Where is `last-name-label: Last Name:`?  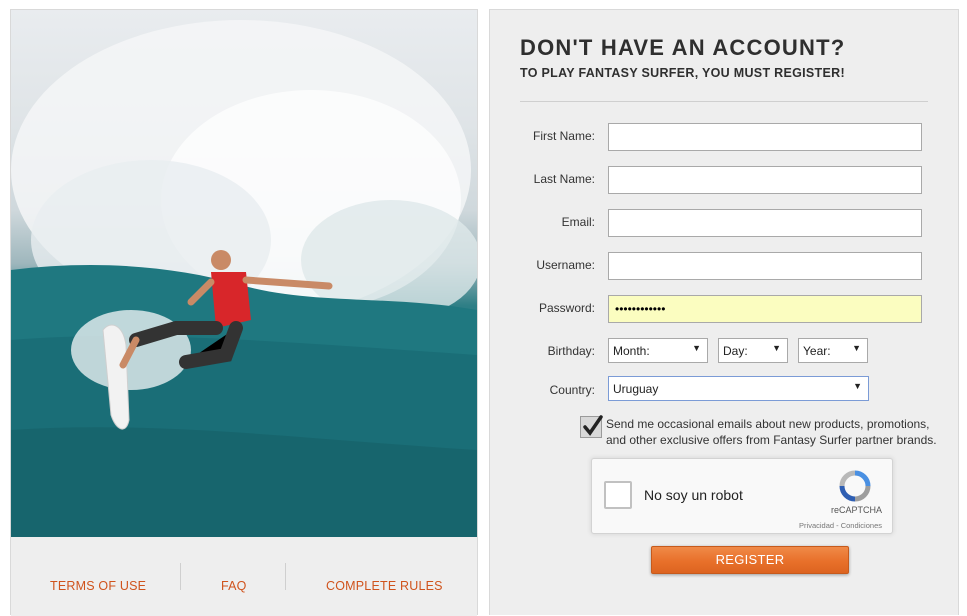
last-name-label: Last Name: is located at coordinates (564, 179).